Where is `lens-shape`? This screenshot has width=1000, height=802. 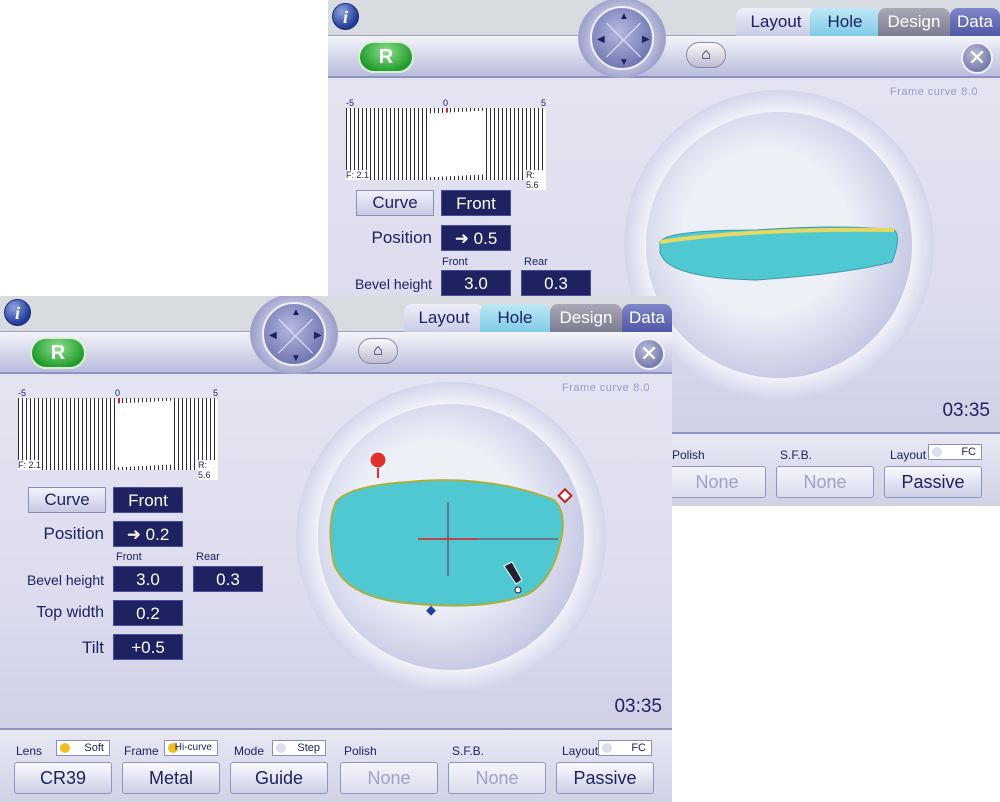
lens-shape is located at coordinates (451, 533).